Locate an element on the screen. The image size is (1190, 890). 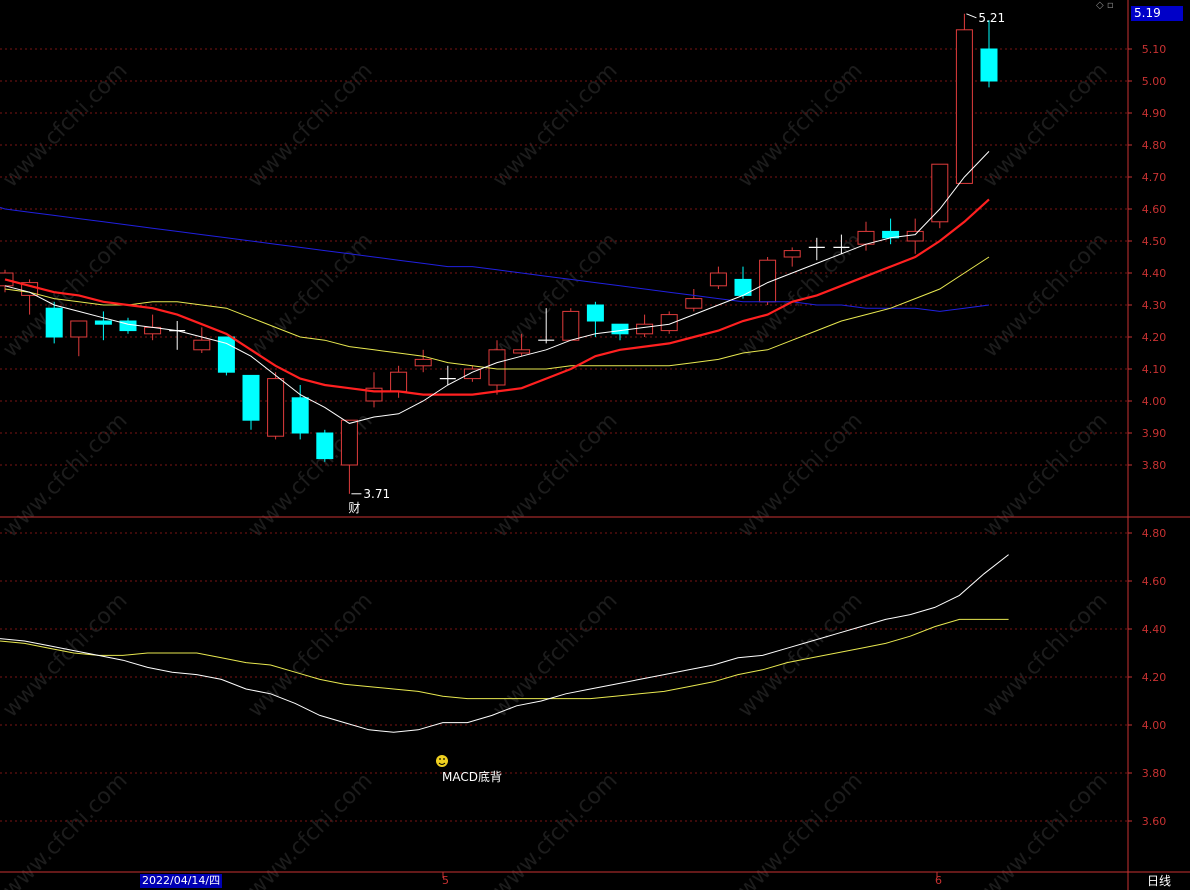
date-cursor-label: 2022/04/14/四 is located at coordinates (181, 881).